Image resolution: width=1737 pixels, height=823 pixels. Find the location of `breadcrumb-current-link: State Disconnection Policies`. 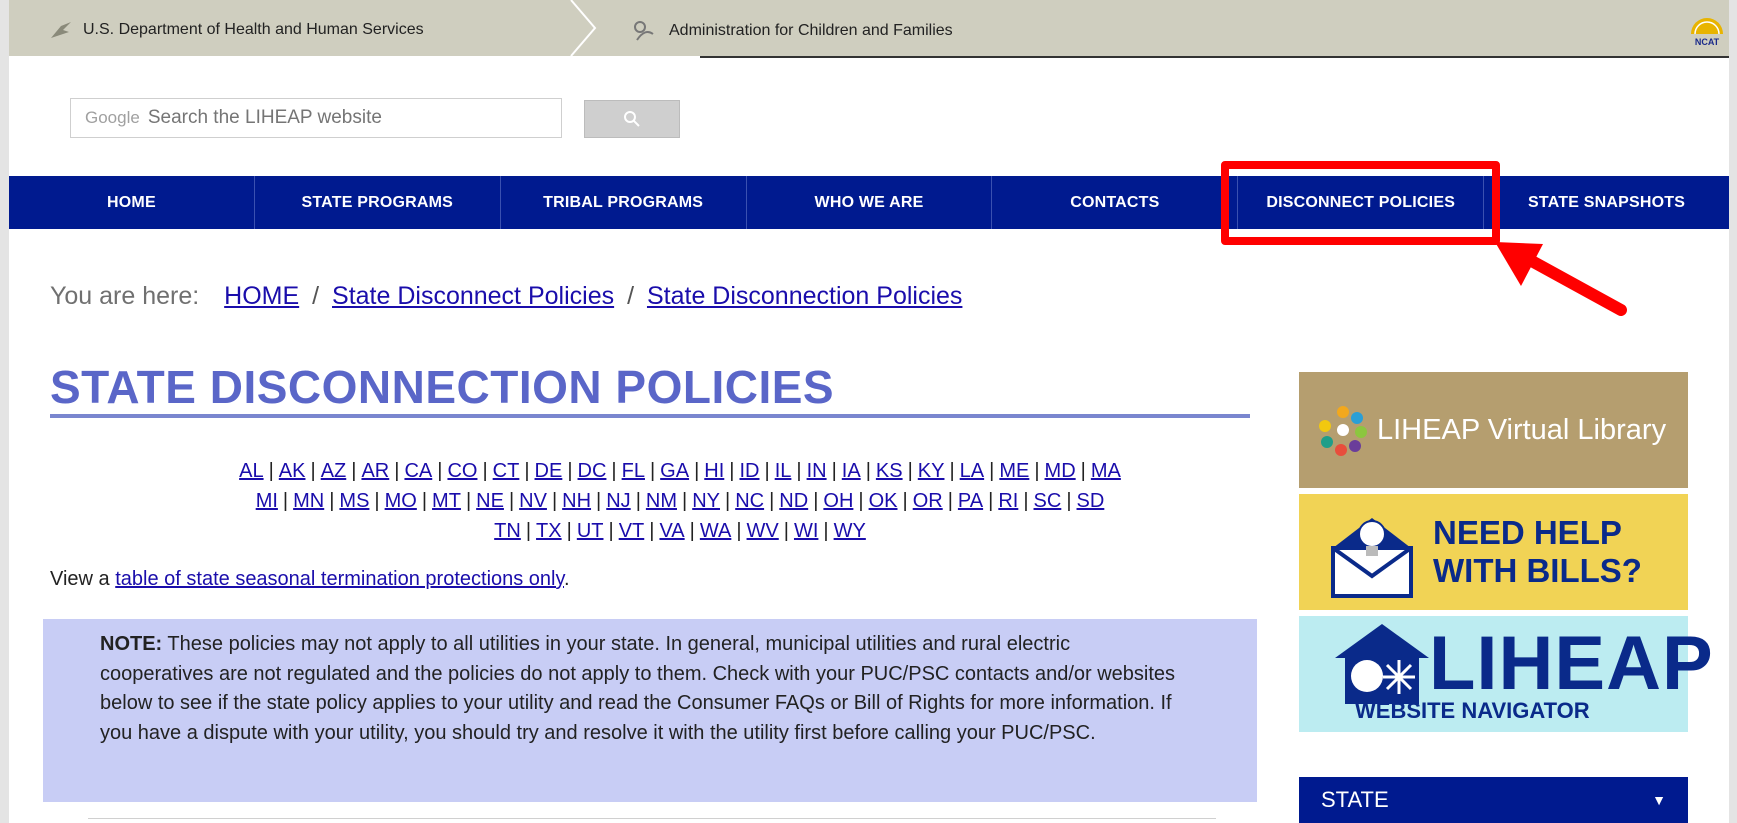

breadcrumb-current-link: State Disconnection Policies is located at coordinates (804, 296).